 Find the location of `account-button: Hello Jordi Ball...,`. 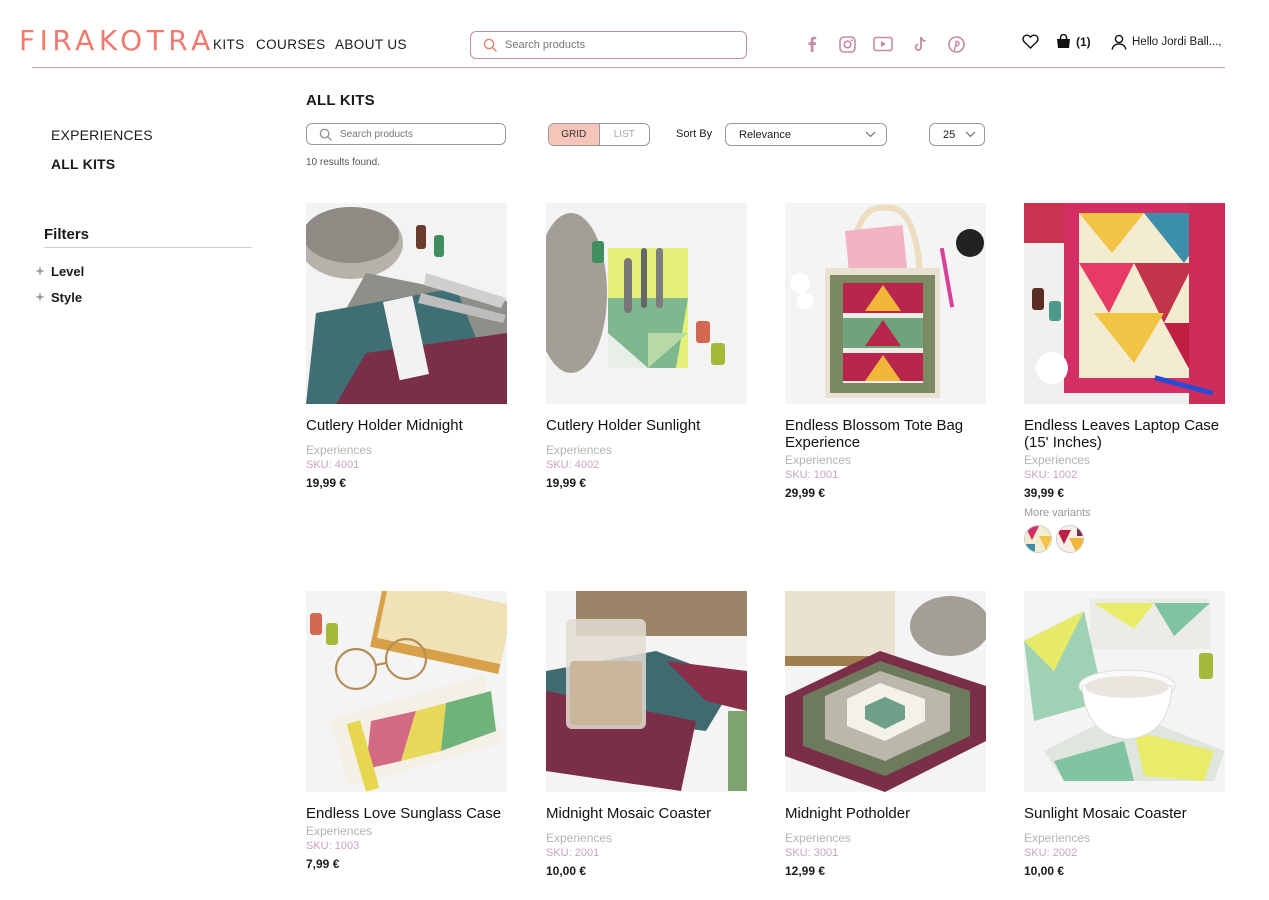

account-button: Hello Jordi Ball..., is located at coordinates (1166, 42).